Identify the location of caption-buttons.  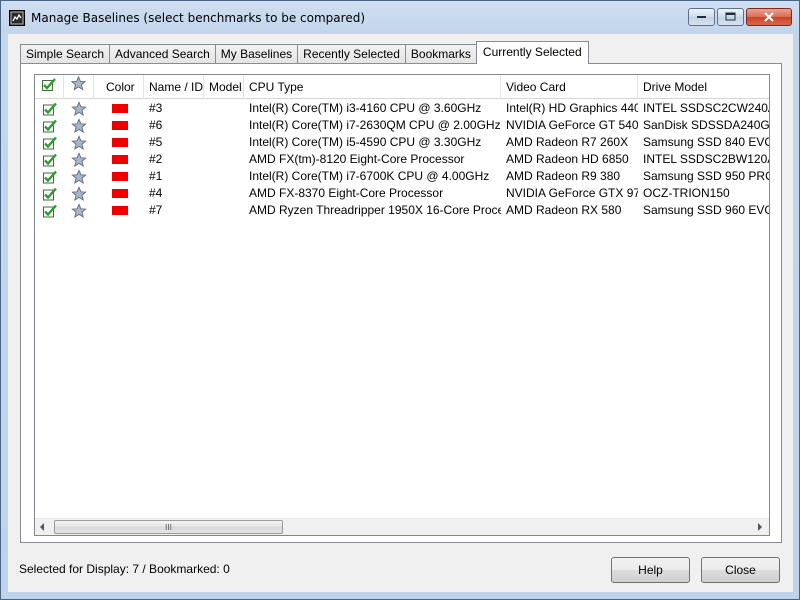
(739, 18).